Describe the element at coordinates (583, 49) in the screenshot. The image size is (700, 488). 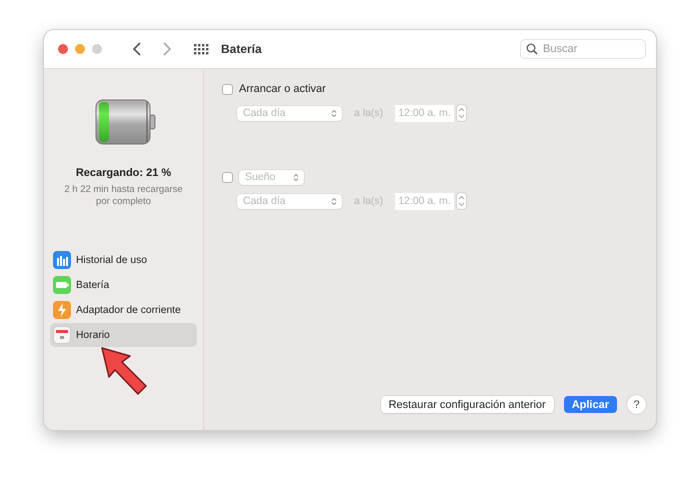
I see `search-field: Buscar` at that location.